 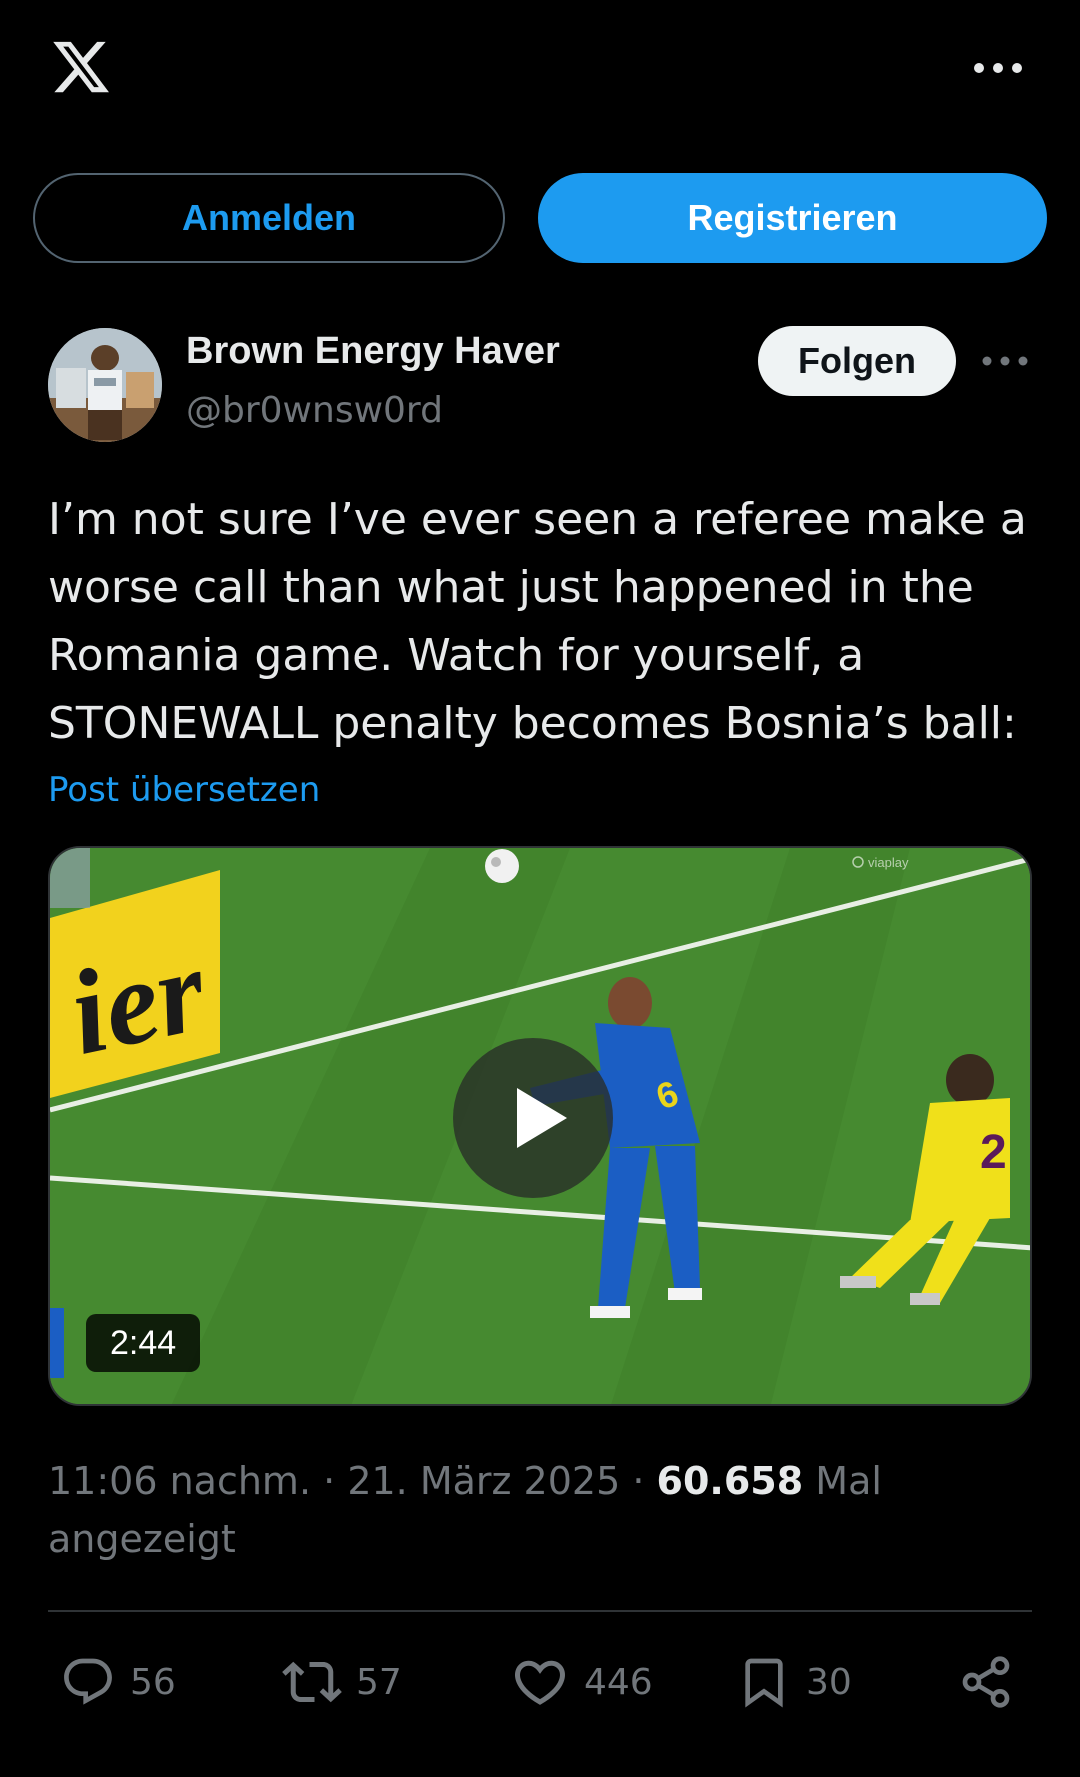 What do you see at coordinates (373, 351) in the screenshot?
I see `author-name: Brown Energy Haver` at bounding box center [373, 351].